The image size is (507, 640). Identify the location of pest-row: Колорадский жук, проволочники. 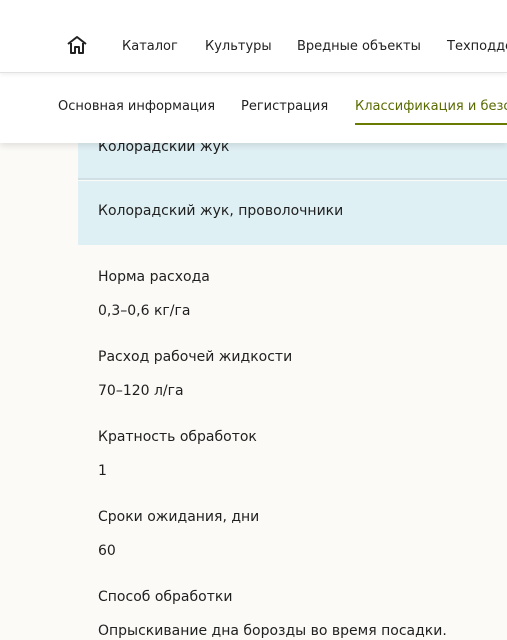
(292, 213).